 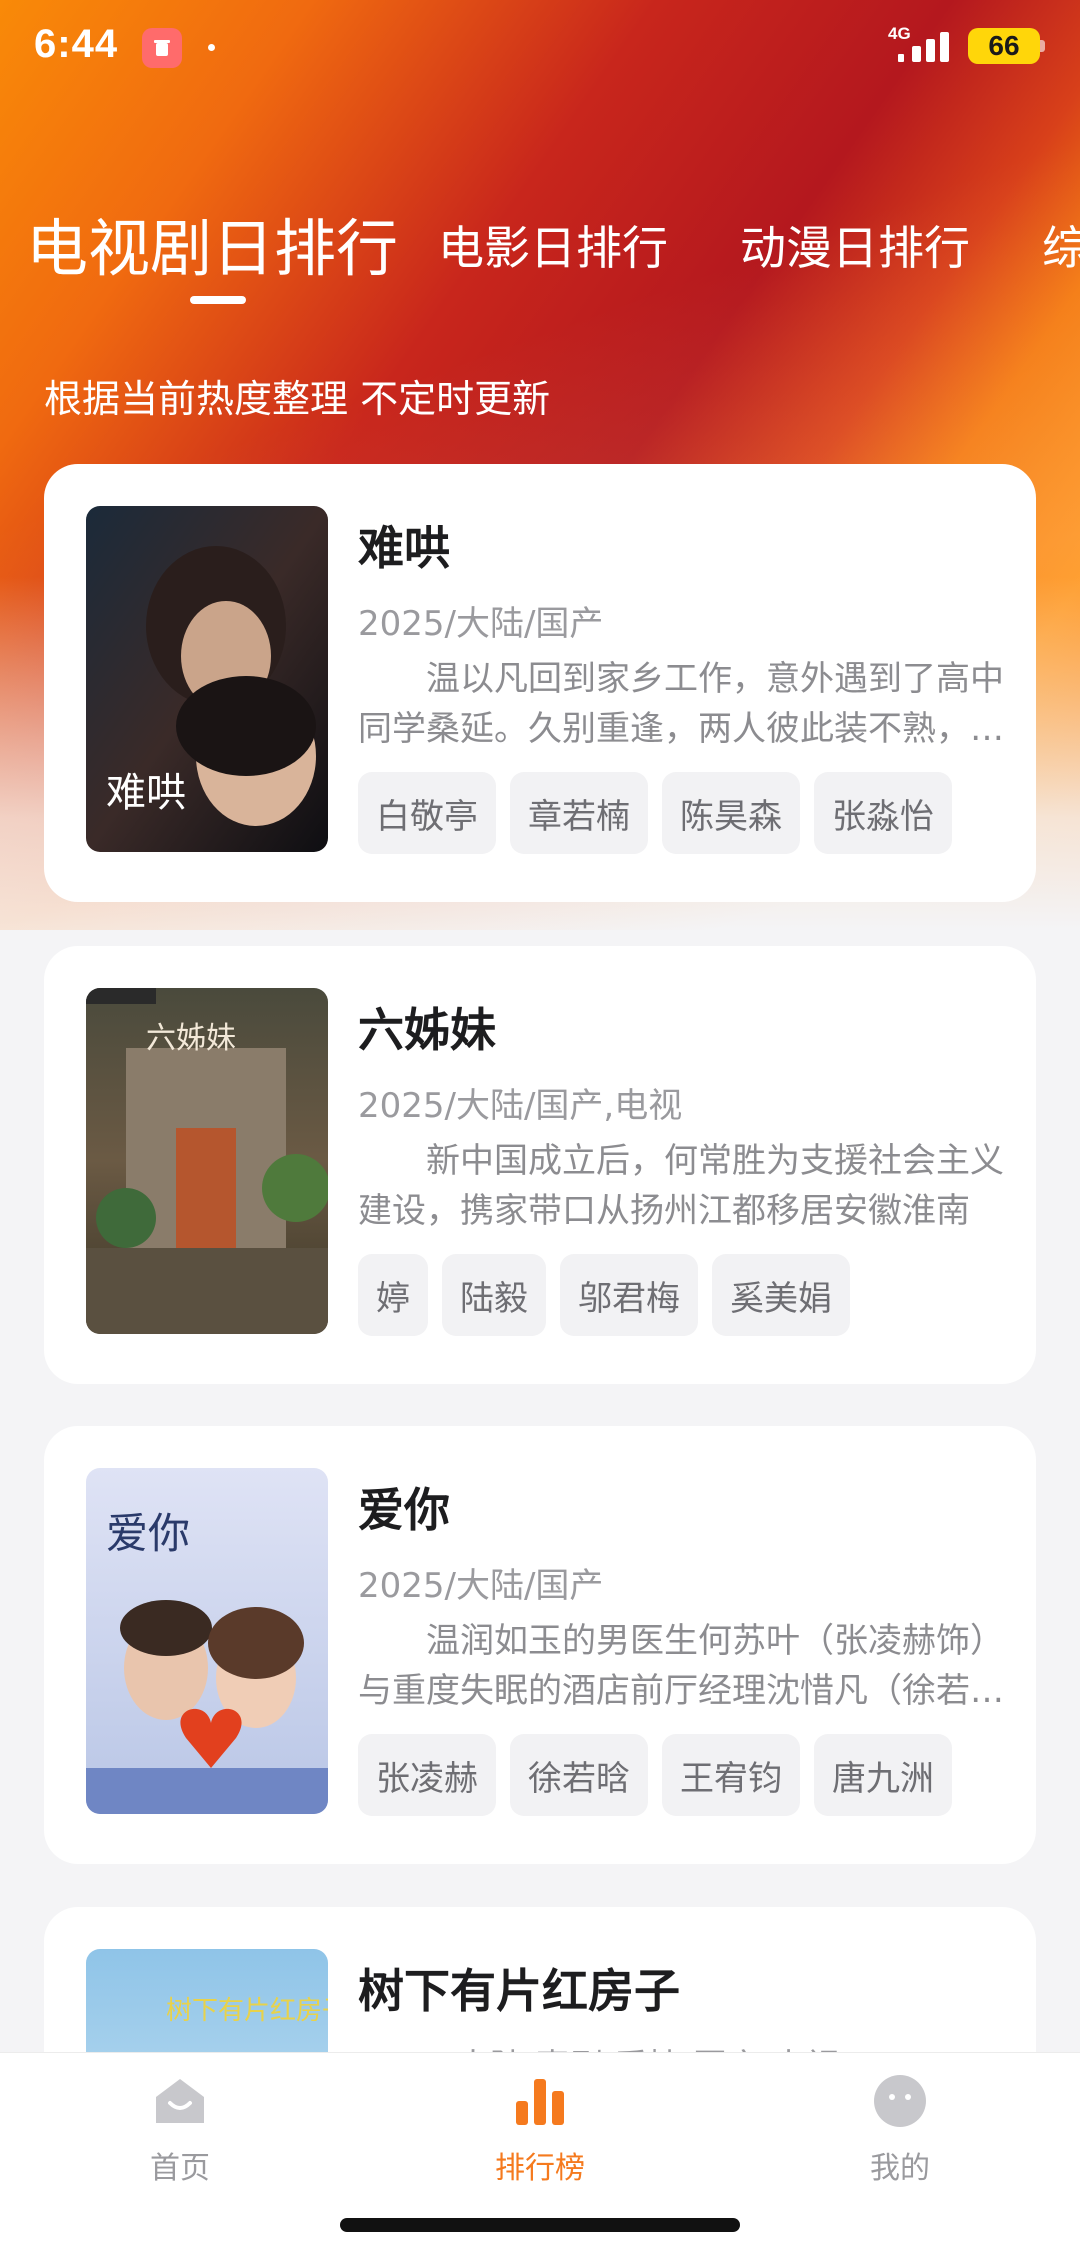 I want to click on tab-movie-daily: 电影日排行, so click(x=553, y=245).